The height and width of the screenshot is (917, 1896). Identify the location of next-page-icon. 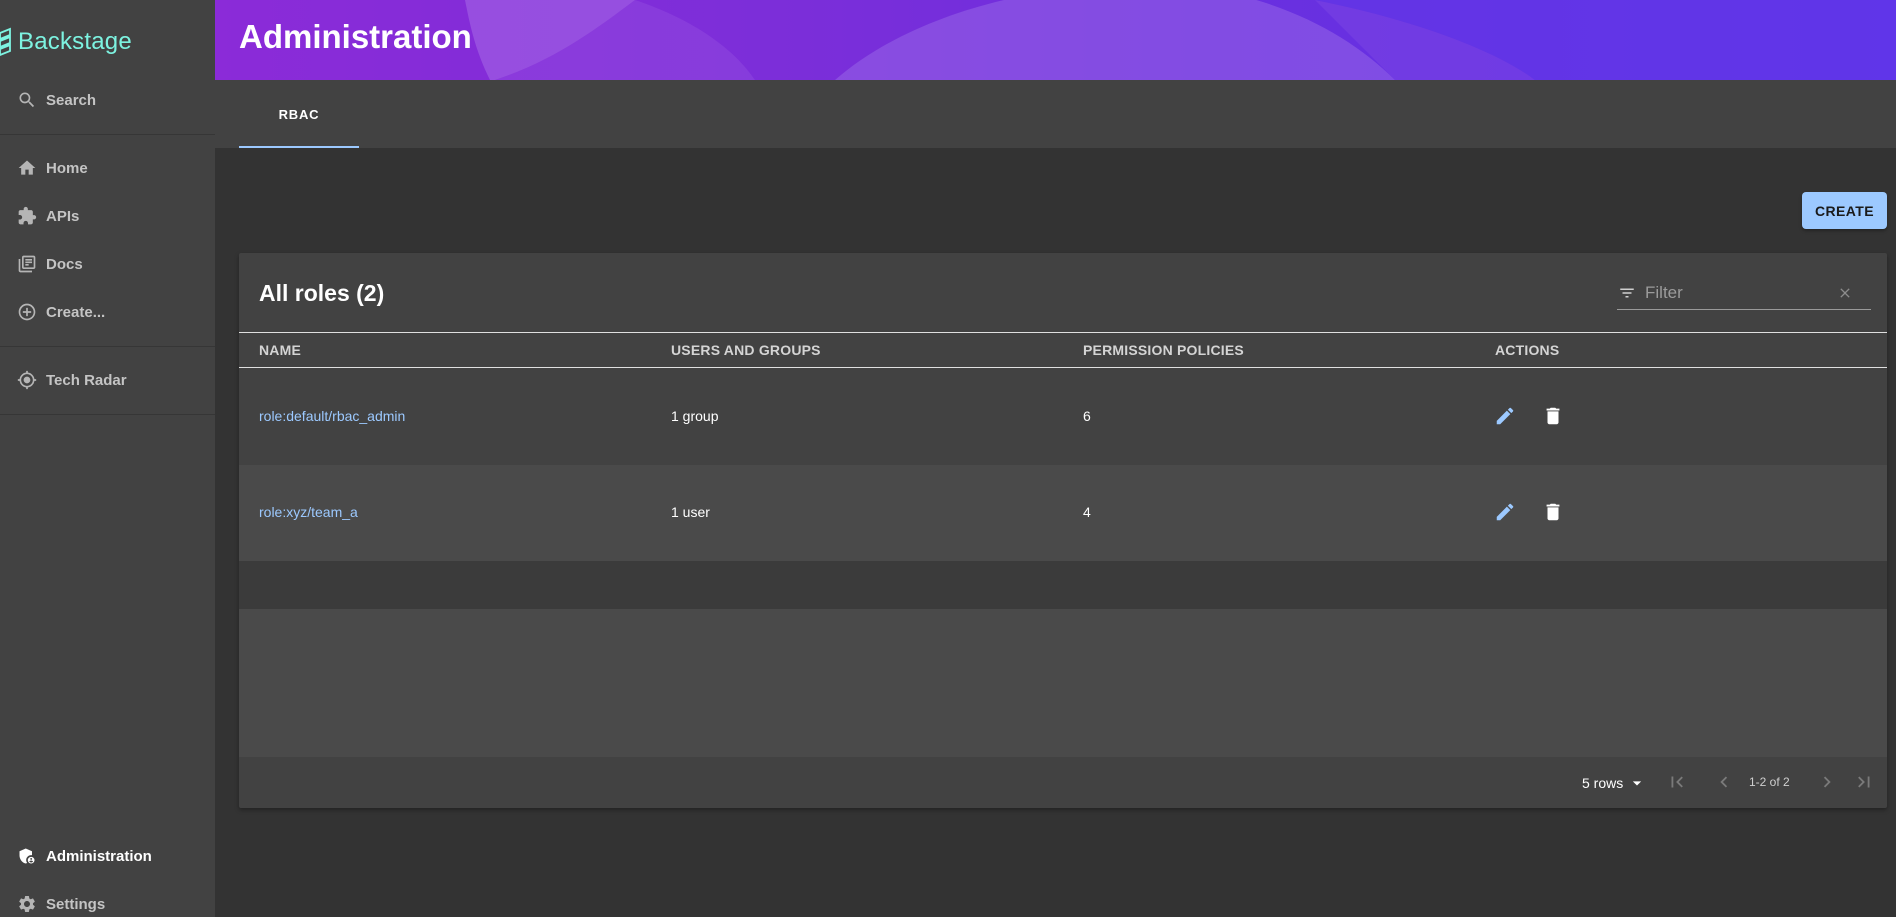
(1827, 782).